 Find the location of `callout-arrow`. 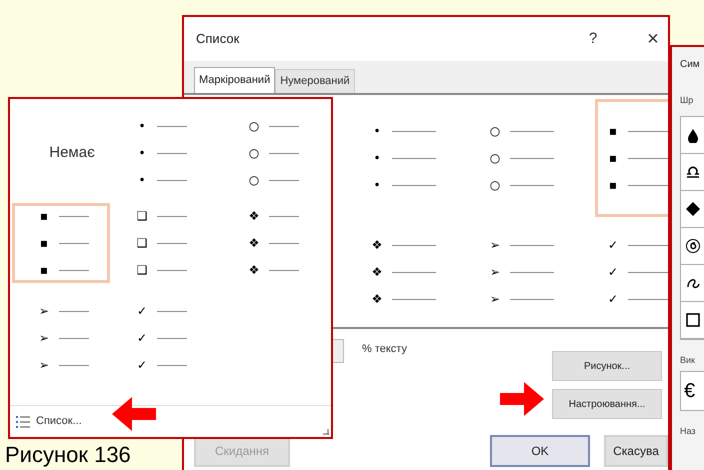

callout-arrow is located at coordinates (523, 399).